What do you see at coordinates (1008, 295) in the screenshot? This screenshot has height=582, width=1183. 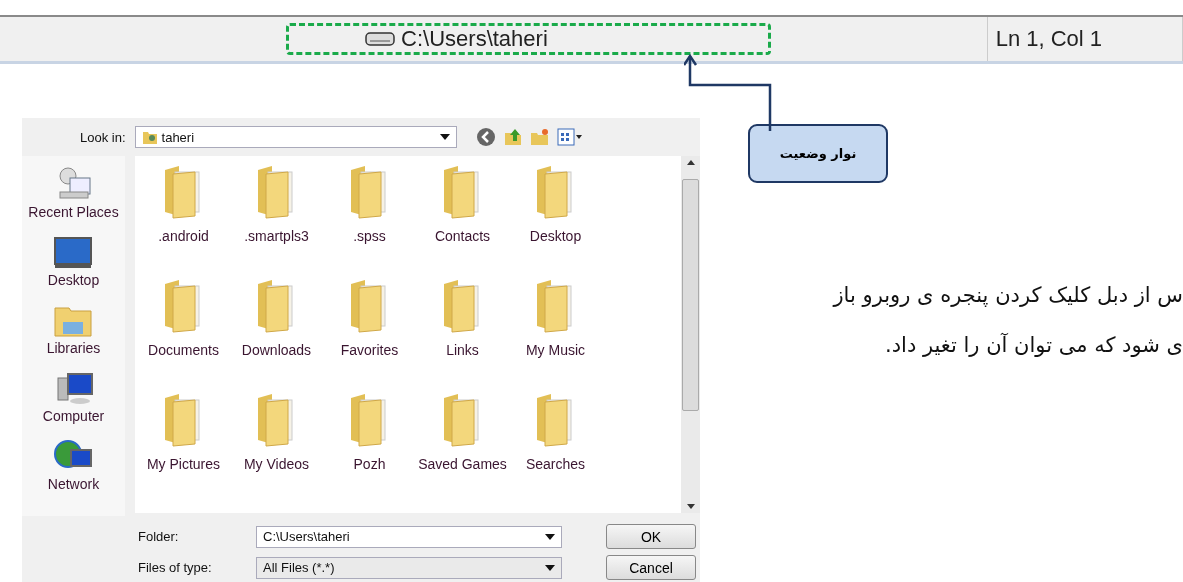 I see `paragraph-line: س از دبل کلیک کردن پنجره ی روبرو باز` at bounding box center [1008, 295].